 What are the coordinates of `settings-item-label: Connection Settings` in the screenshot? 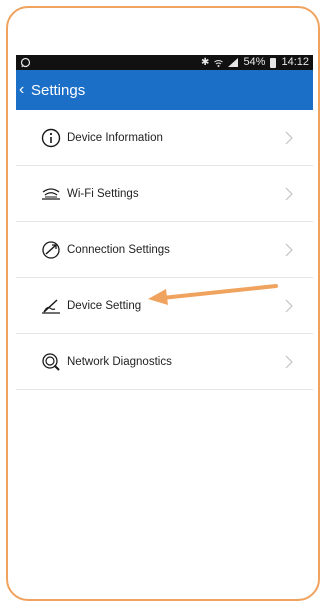 It's located at (118, 249).